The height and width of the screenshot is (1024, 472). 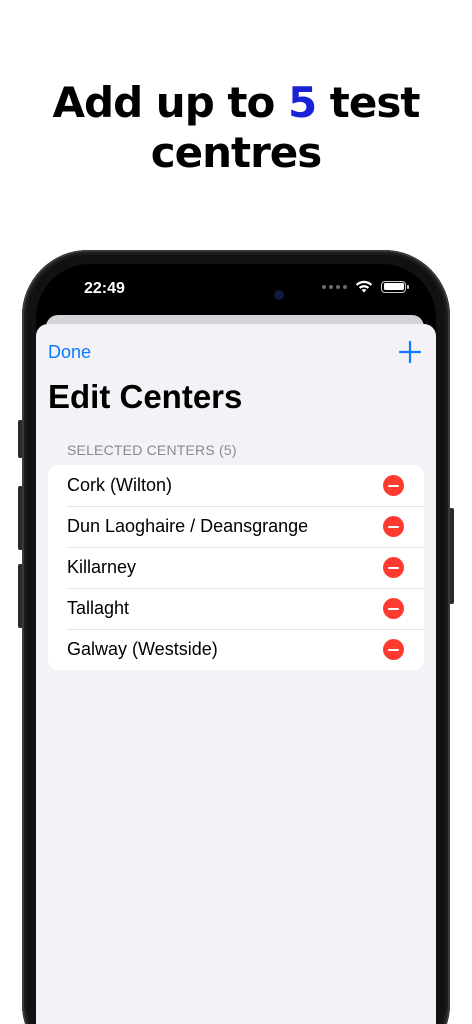 What do you see at coordinates (104, 288) in the screenshot?
I see `status-time: 22:49` at bounding box center [104, 288].